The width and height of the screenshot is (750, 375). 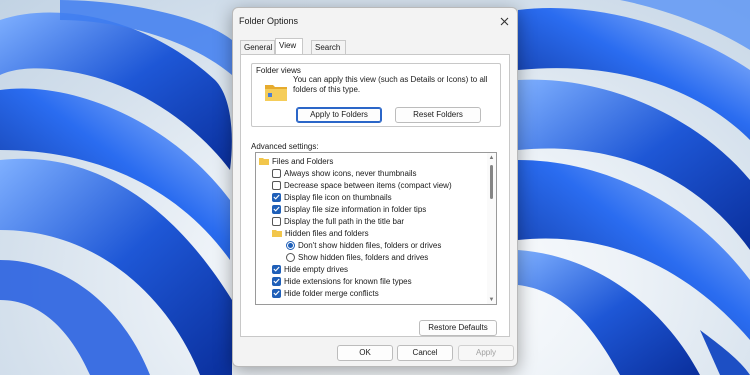 I want to click on close-button, so click(x=504, y=21).